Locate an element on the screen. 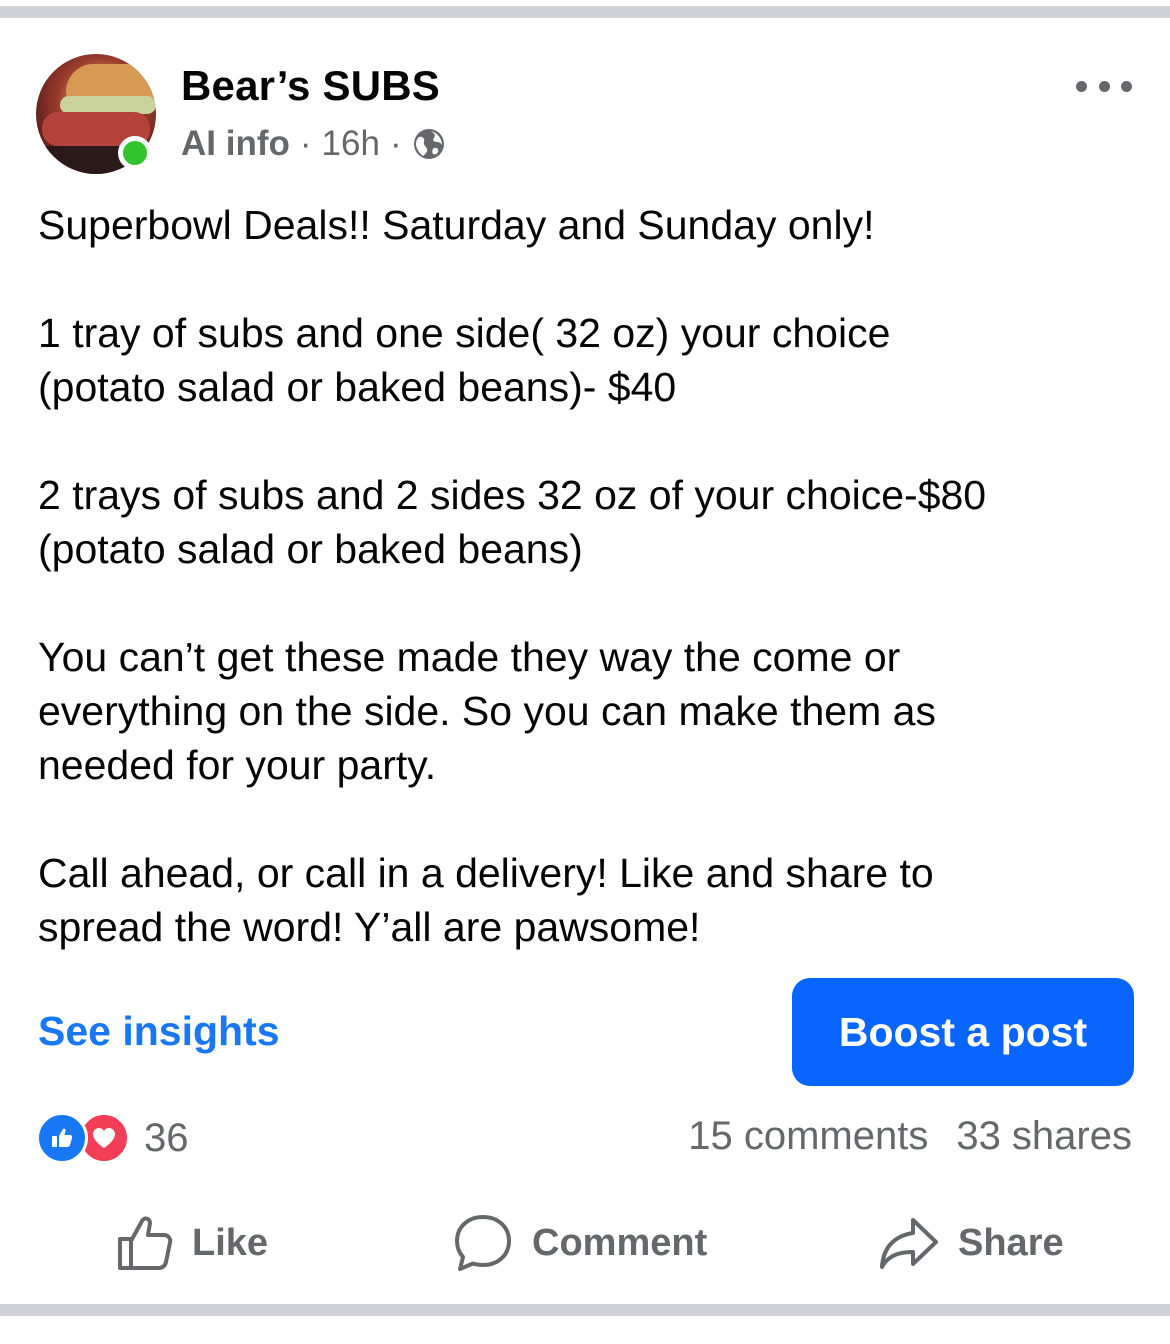 The height and width of the screenshot is (1344, 1170). reactions-summary: 36 is located at coordinates (112, 1138).